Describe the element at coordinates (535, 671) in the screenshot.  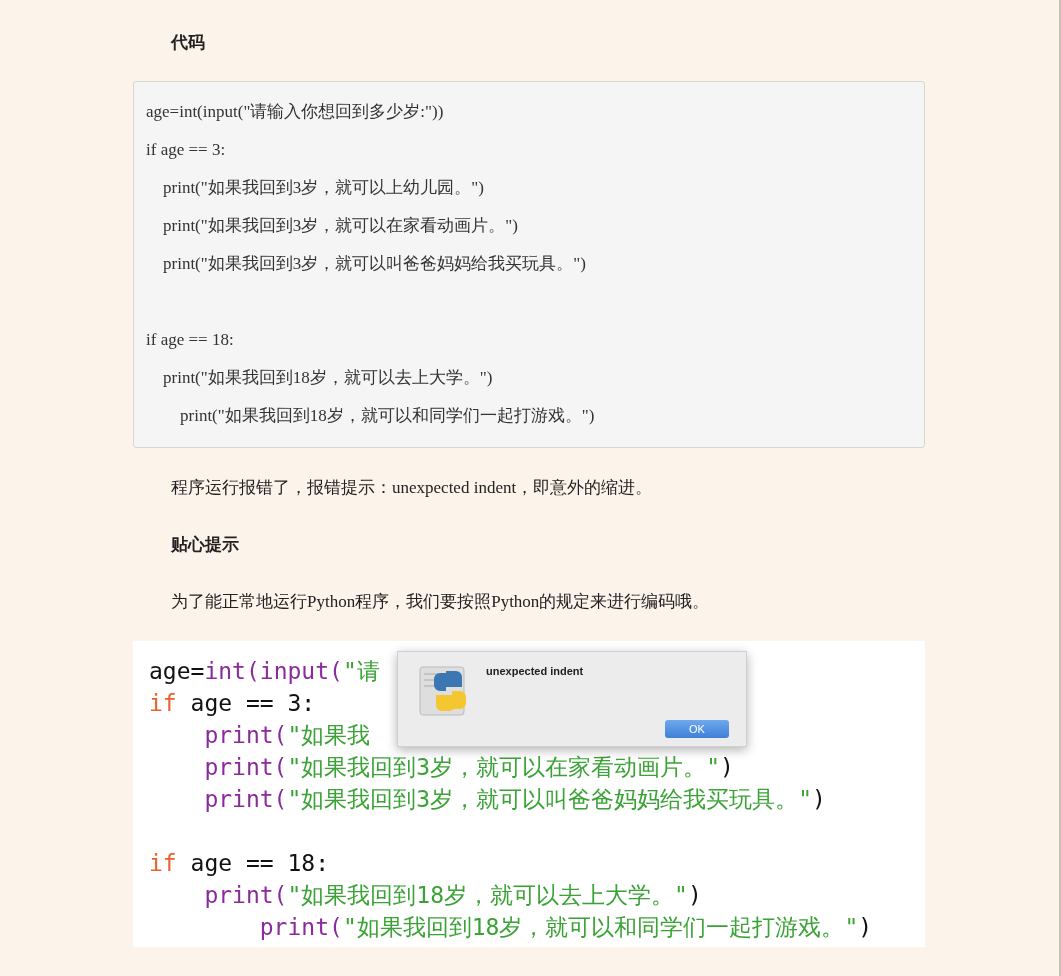
I see `dialog-message: unexpected indent` at that location.